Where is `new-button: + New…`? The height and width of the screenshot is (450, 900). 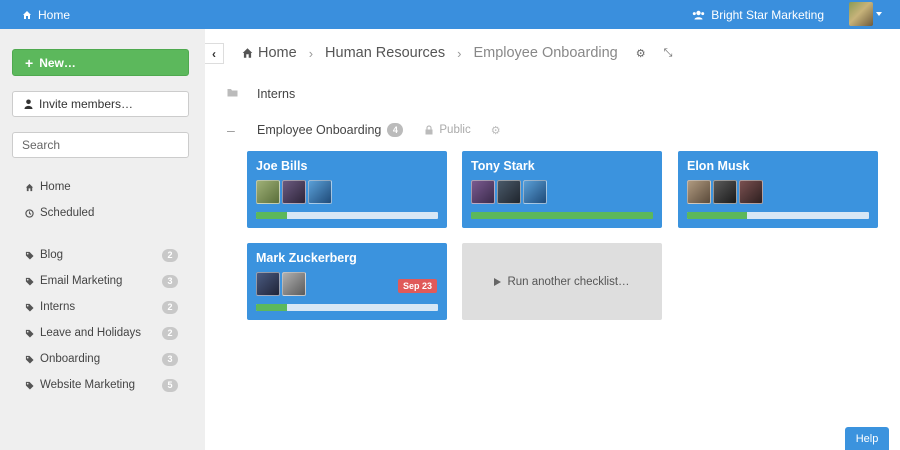
new-button: + New… is located at coordinates (100, 62).